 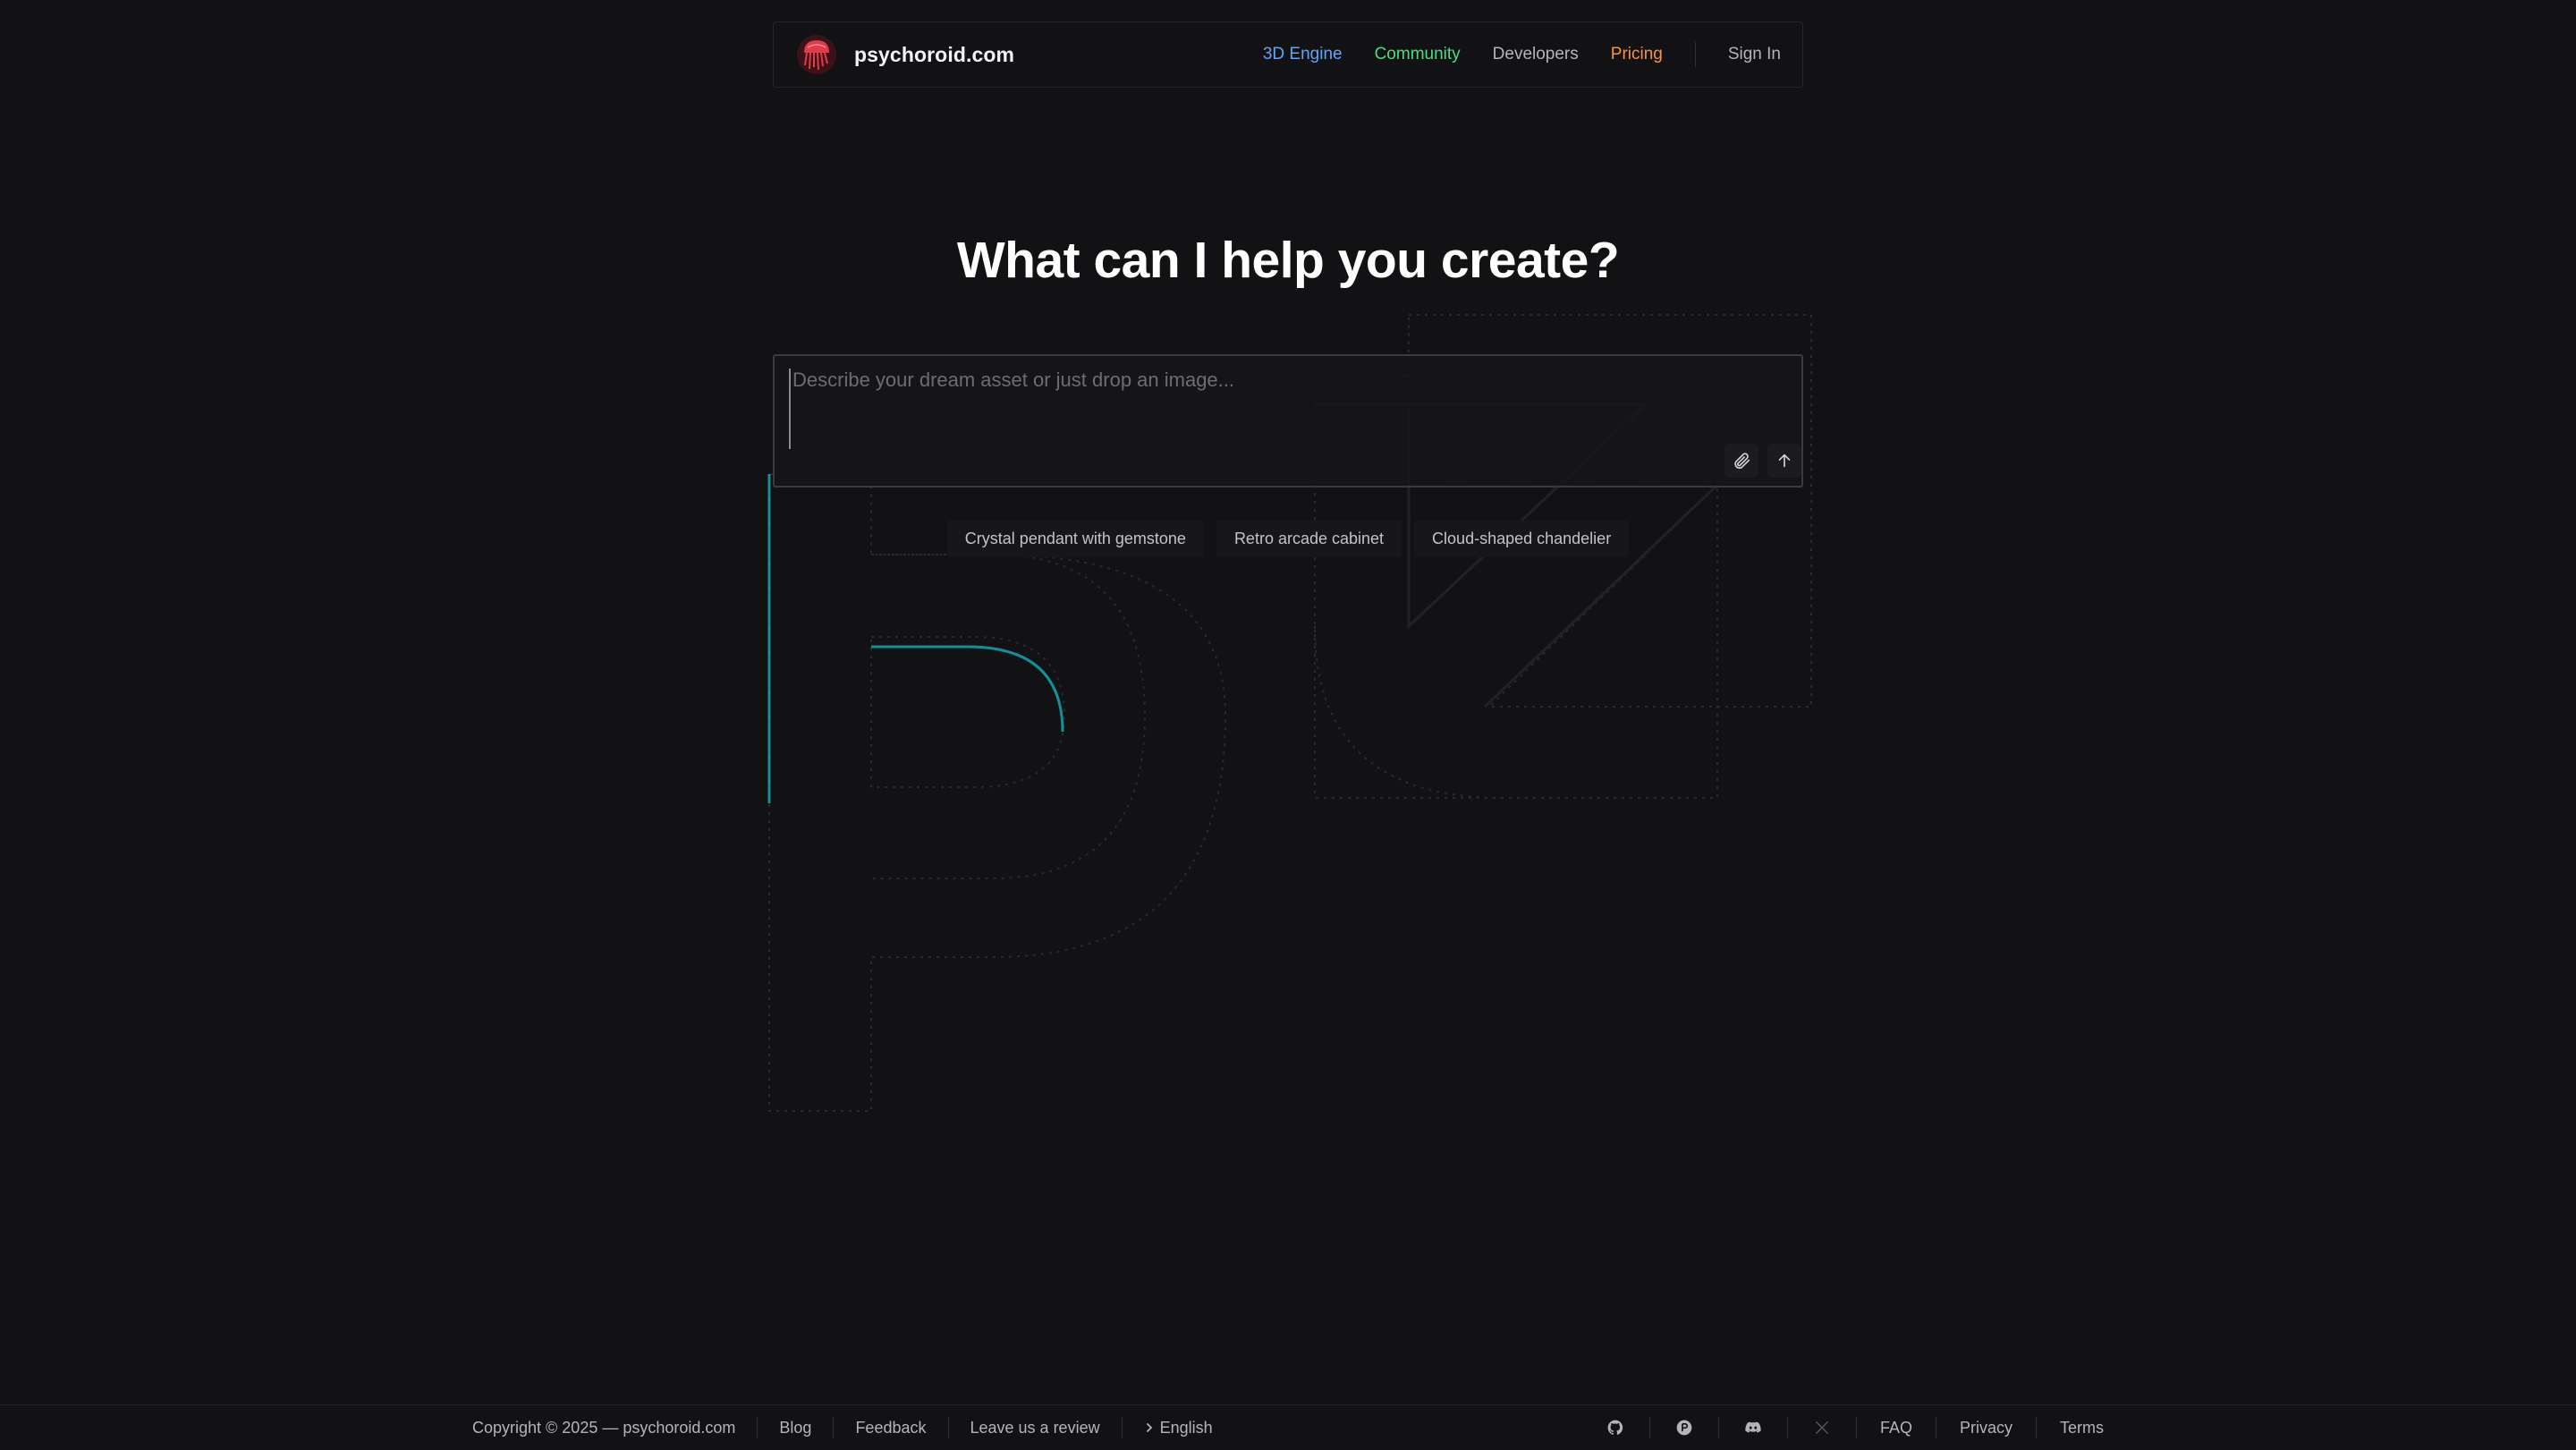 I want to click on language-selector: English, so click(x=1178, y=1428).